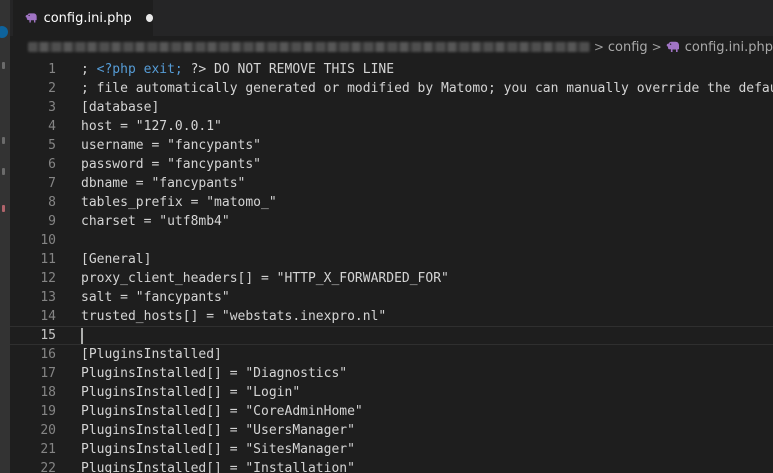  What do you see at coordinates (48, 240) in the screenshot?
I see `line-number: 10` at bounding box center [48, 240].